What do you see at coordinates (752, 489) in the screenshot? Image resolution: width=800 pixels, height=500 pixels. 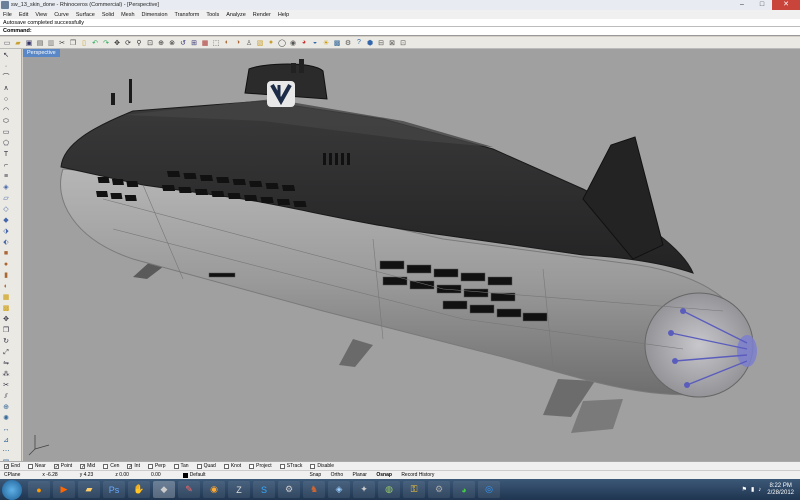 I see `network-icon: ▮` at bounding box center [752, 489].